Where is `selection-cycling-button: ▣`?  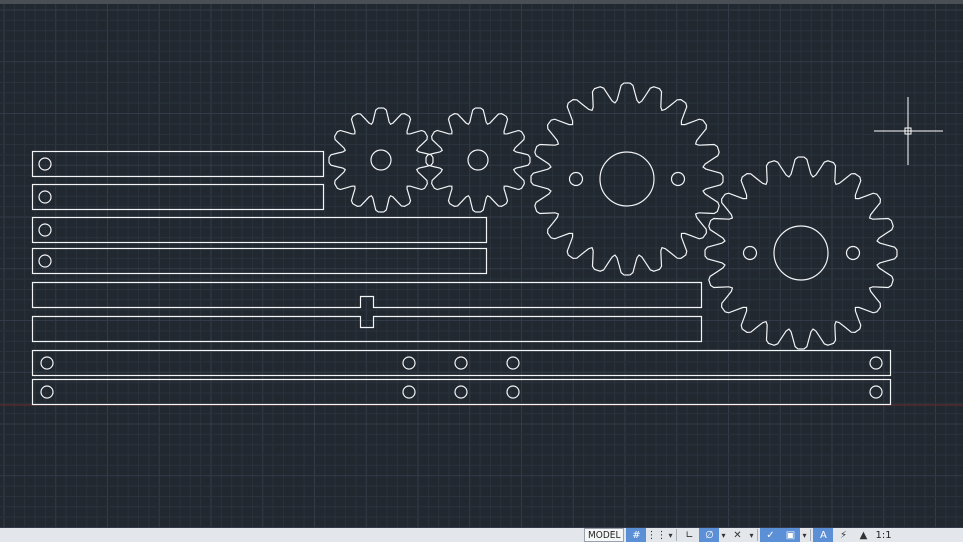
selection-cycling-button: ▣ is located at coordinates (790, 535).